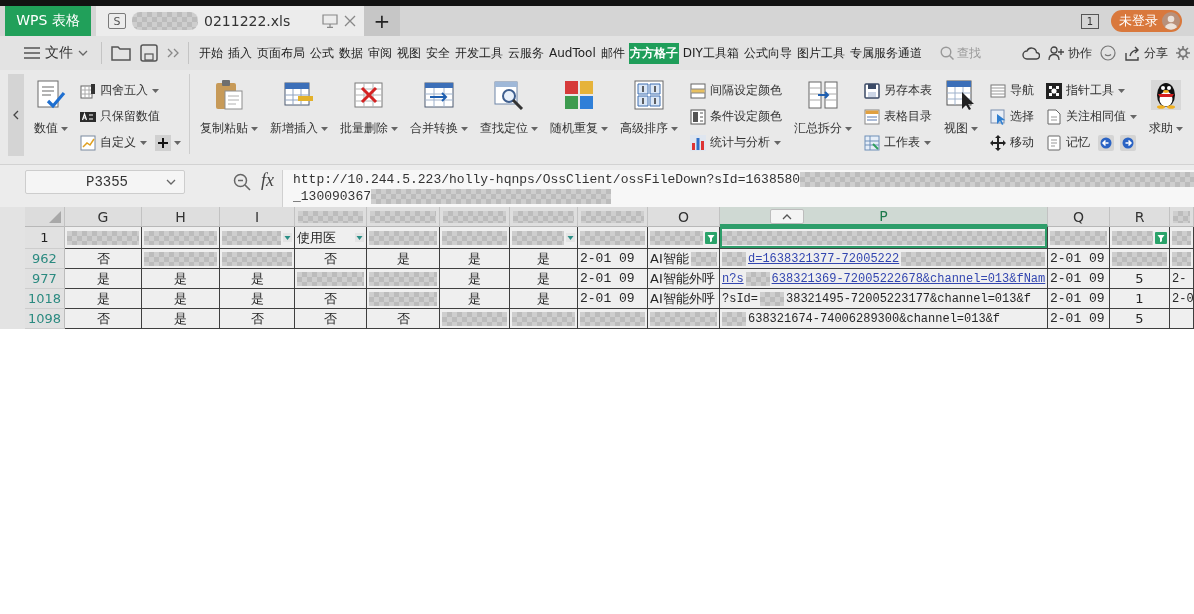 Image resolution: width=1194 pixels, height=614 pixels. Describe the element at coordinates (330, 21) in the screenshot. I see `monitor-icon` at that location.